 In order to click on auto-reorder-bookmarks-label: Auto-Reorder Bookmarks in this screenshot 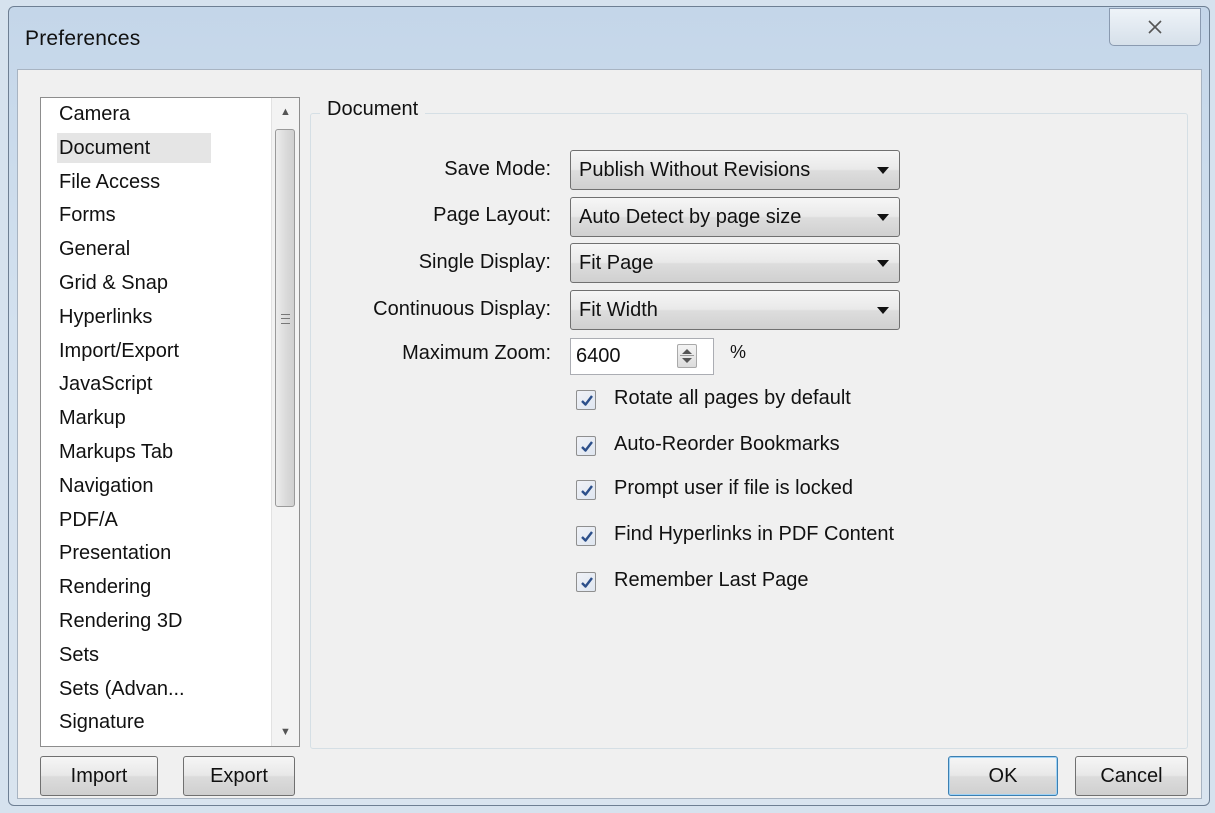, I will do `click(727, 444)`.